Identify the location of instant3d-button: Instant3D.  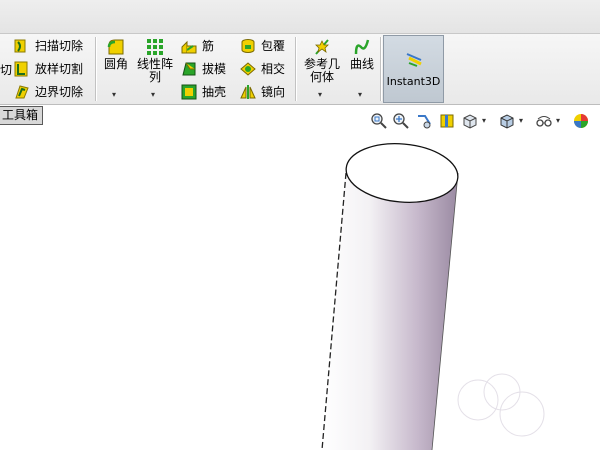
(413, 69).